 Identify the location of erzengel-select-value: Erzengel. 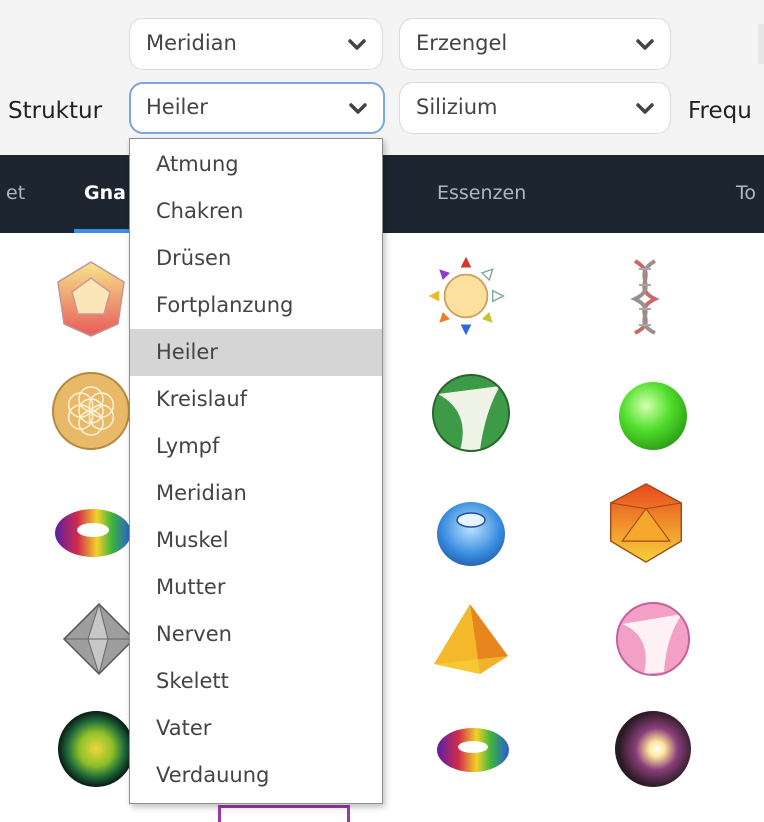
(462, 43).